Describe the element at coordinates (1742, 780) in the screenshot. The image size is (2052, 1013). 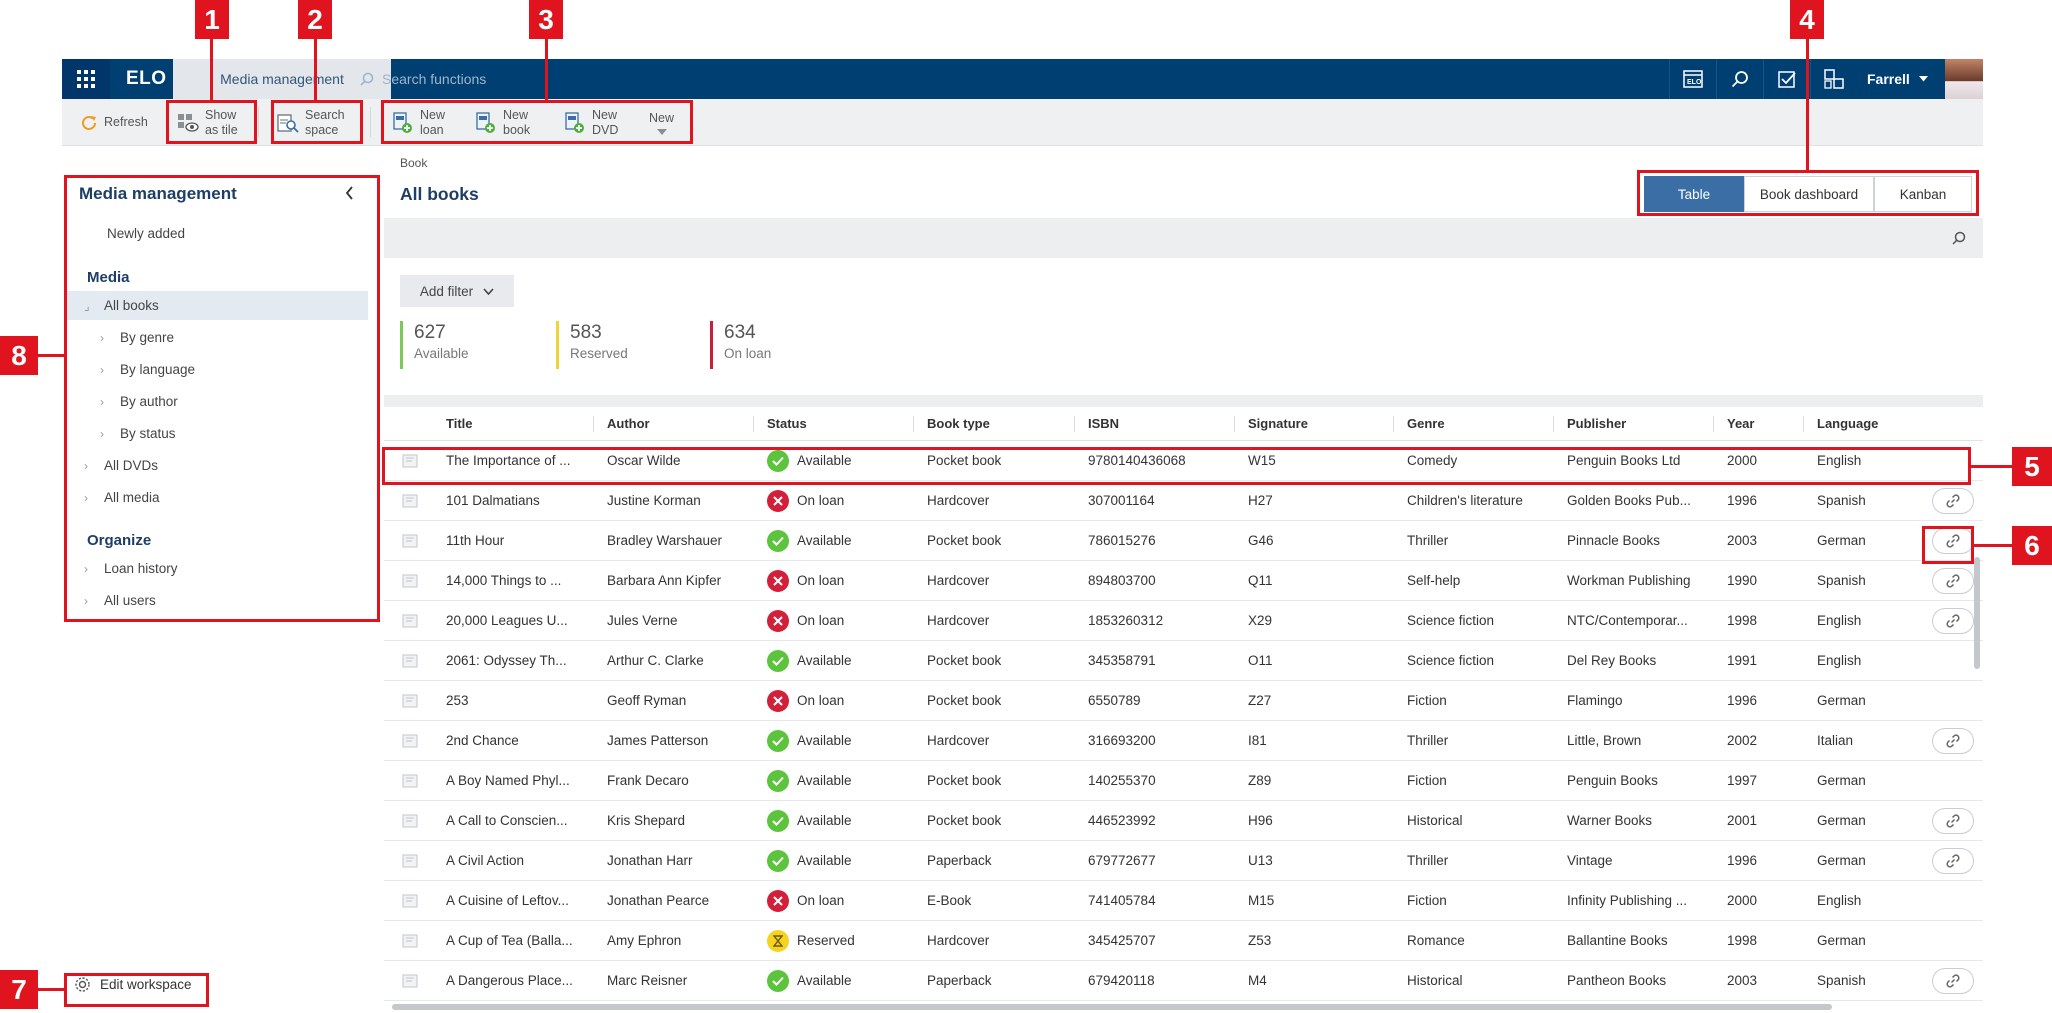
I see `cell-year: 1997` at that location.